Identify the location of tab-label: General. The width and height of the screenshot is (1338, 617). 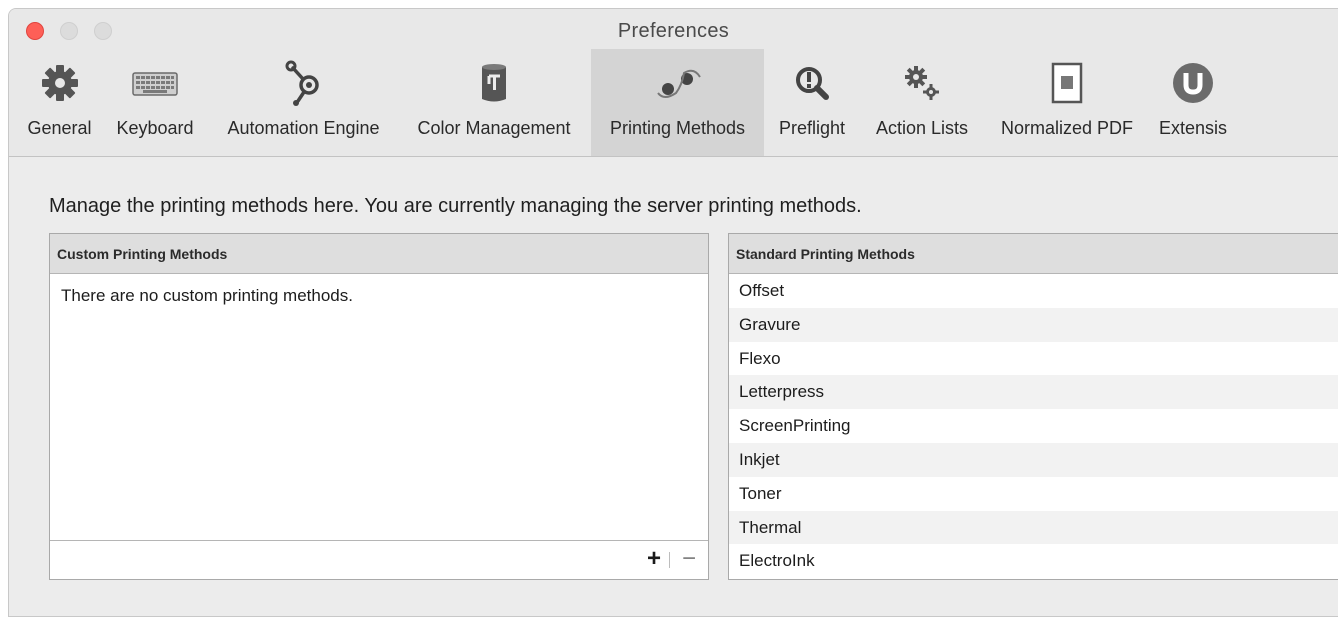
(59, 128).